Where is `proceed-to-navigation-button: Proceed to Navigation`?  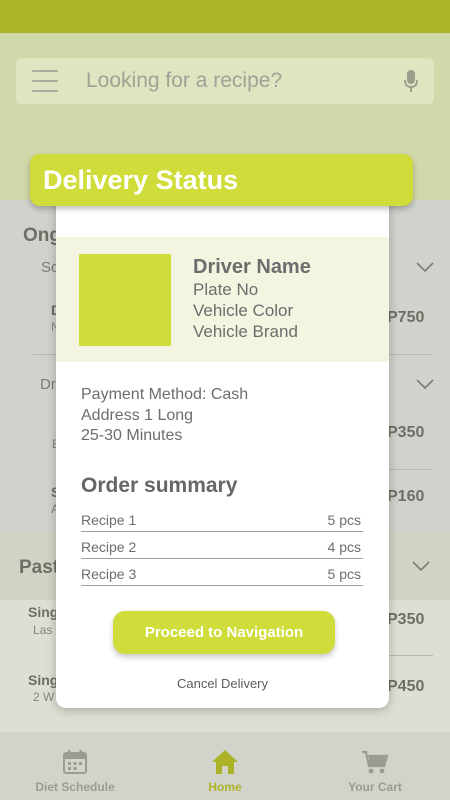 proceed-to-navigation-button: Proceed to Navigation is located at coordinates (224, 632).